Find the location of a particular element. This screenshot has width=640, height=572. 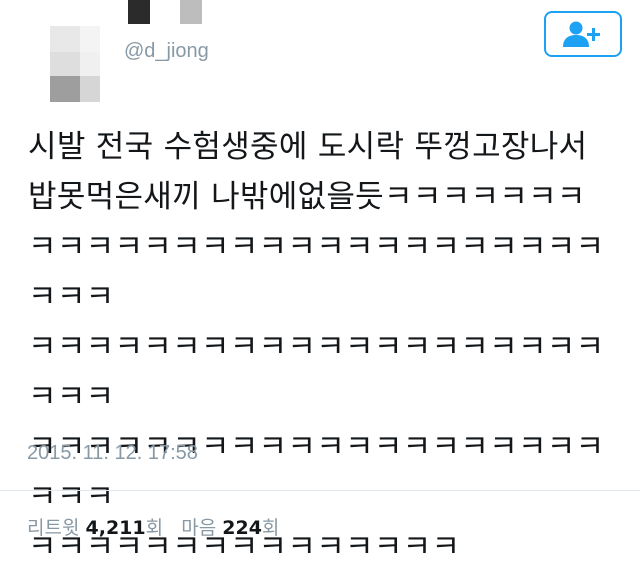

tweet-stats: 리트윗 4,211회 마음 224회 is located at coordinates (153, 526).